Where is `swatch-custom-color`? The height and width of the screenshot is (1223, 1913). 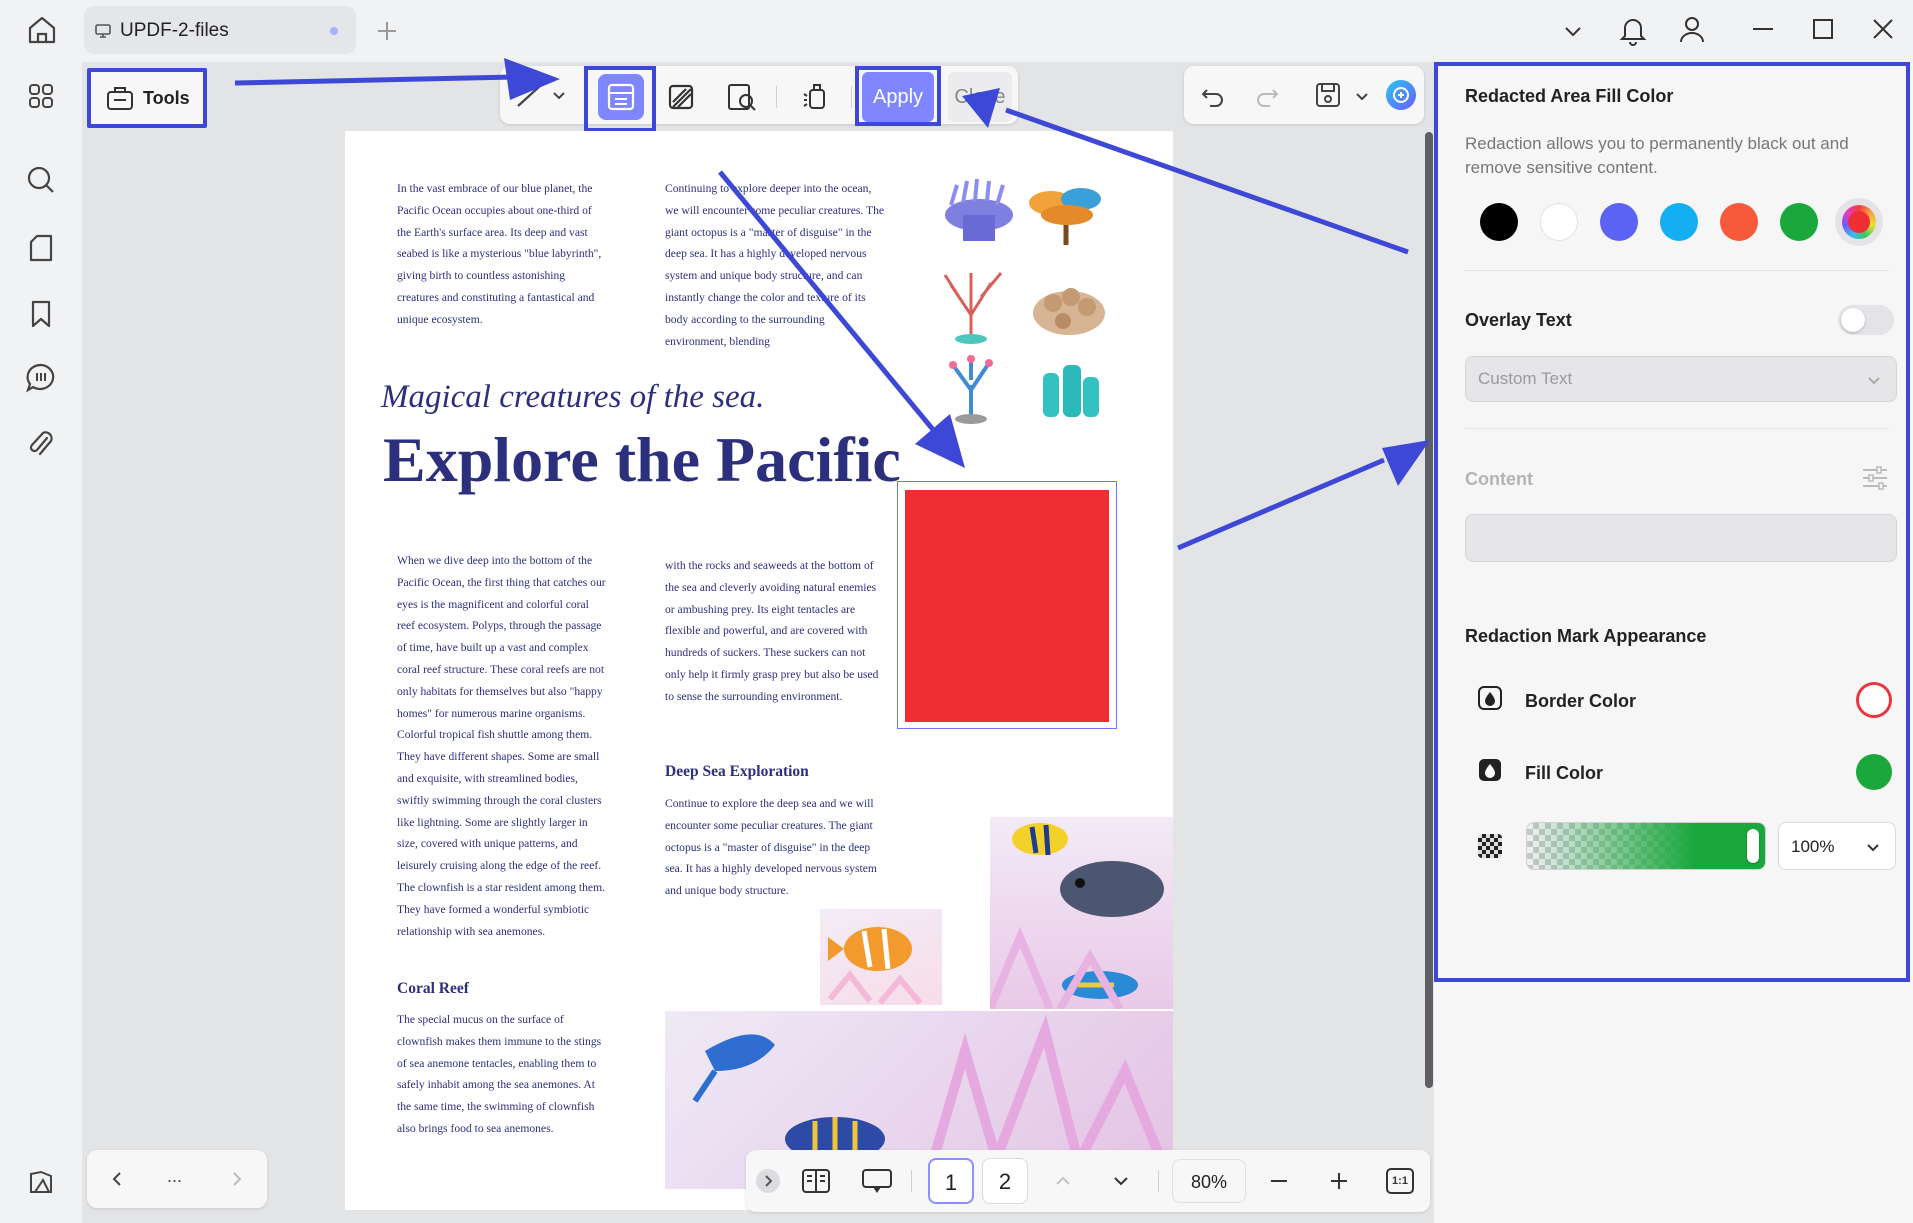 swatch-custom-color is located at coordinates (1859, 222).